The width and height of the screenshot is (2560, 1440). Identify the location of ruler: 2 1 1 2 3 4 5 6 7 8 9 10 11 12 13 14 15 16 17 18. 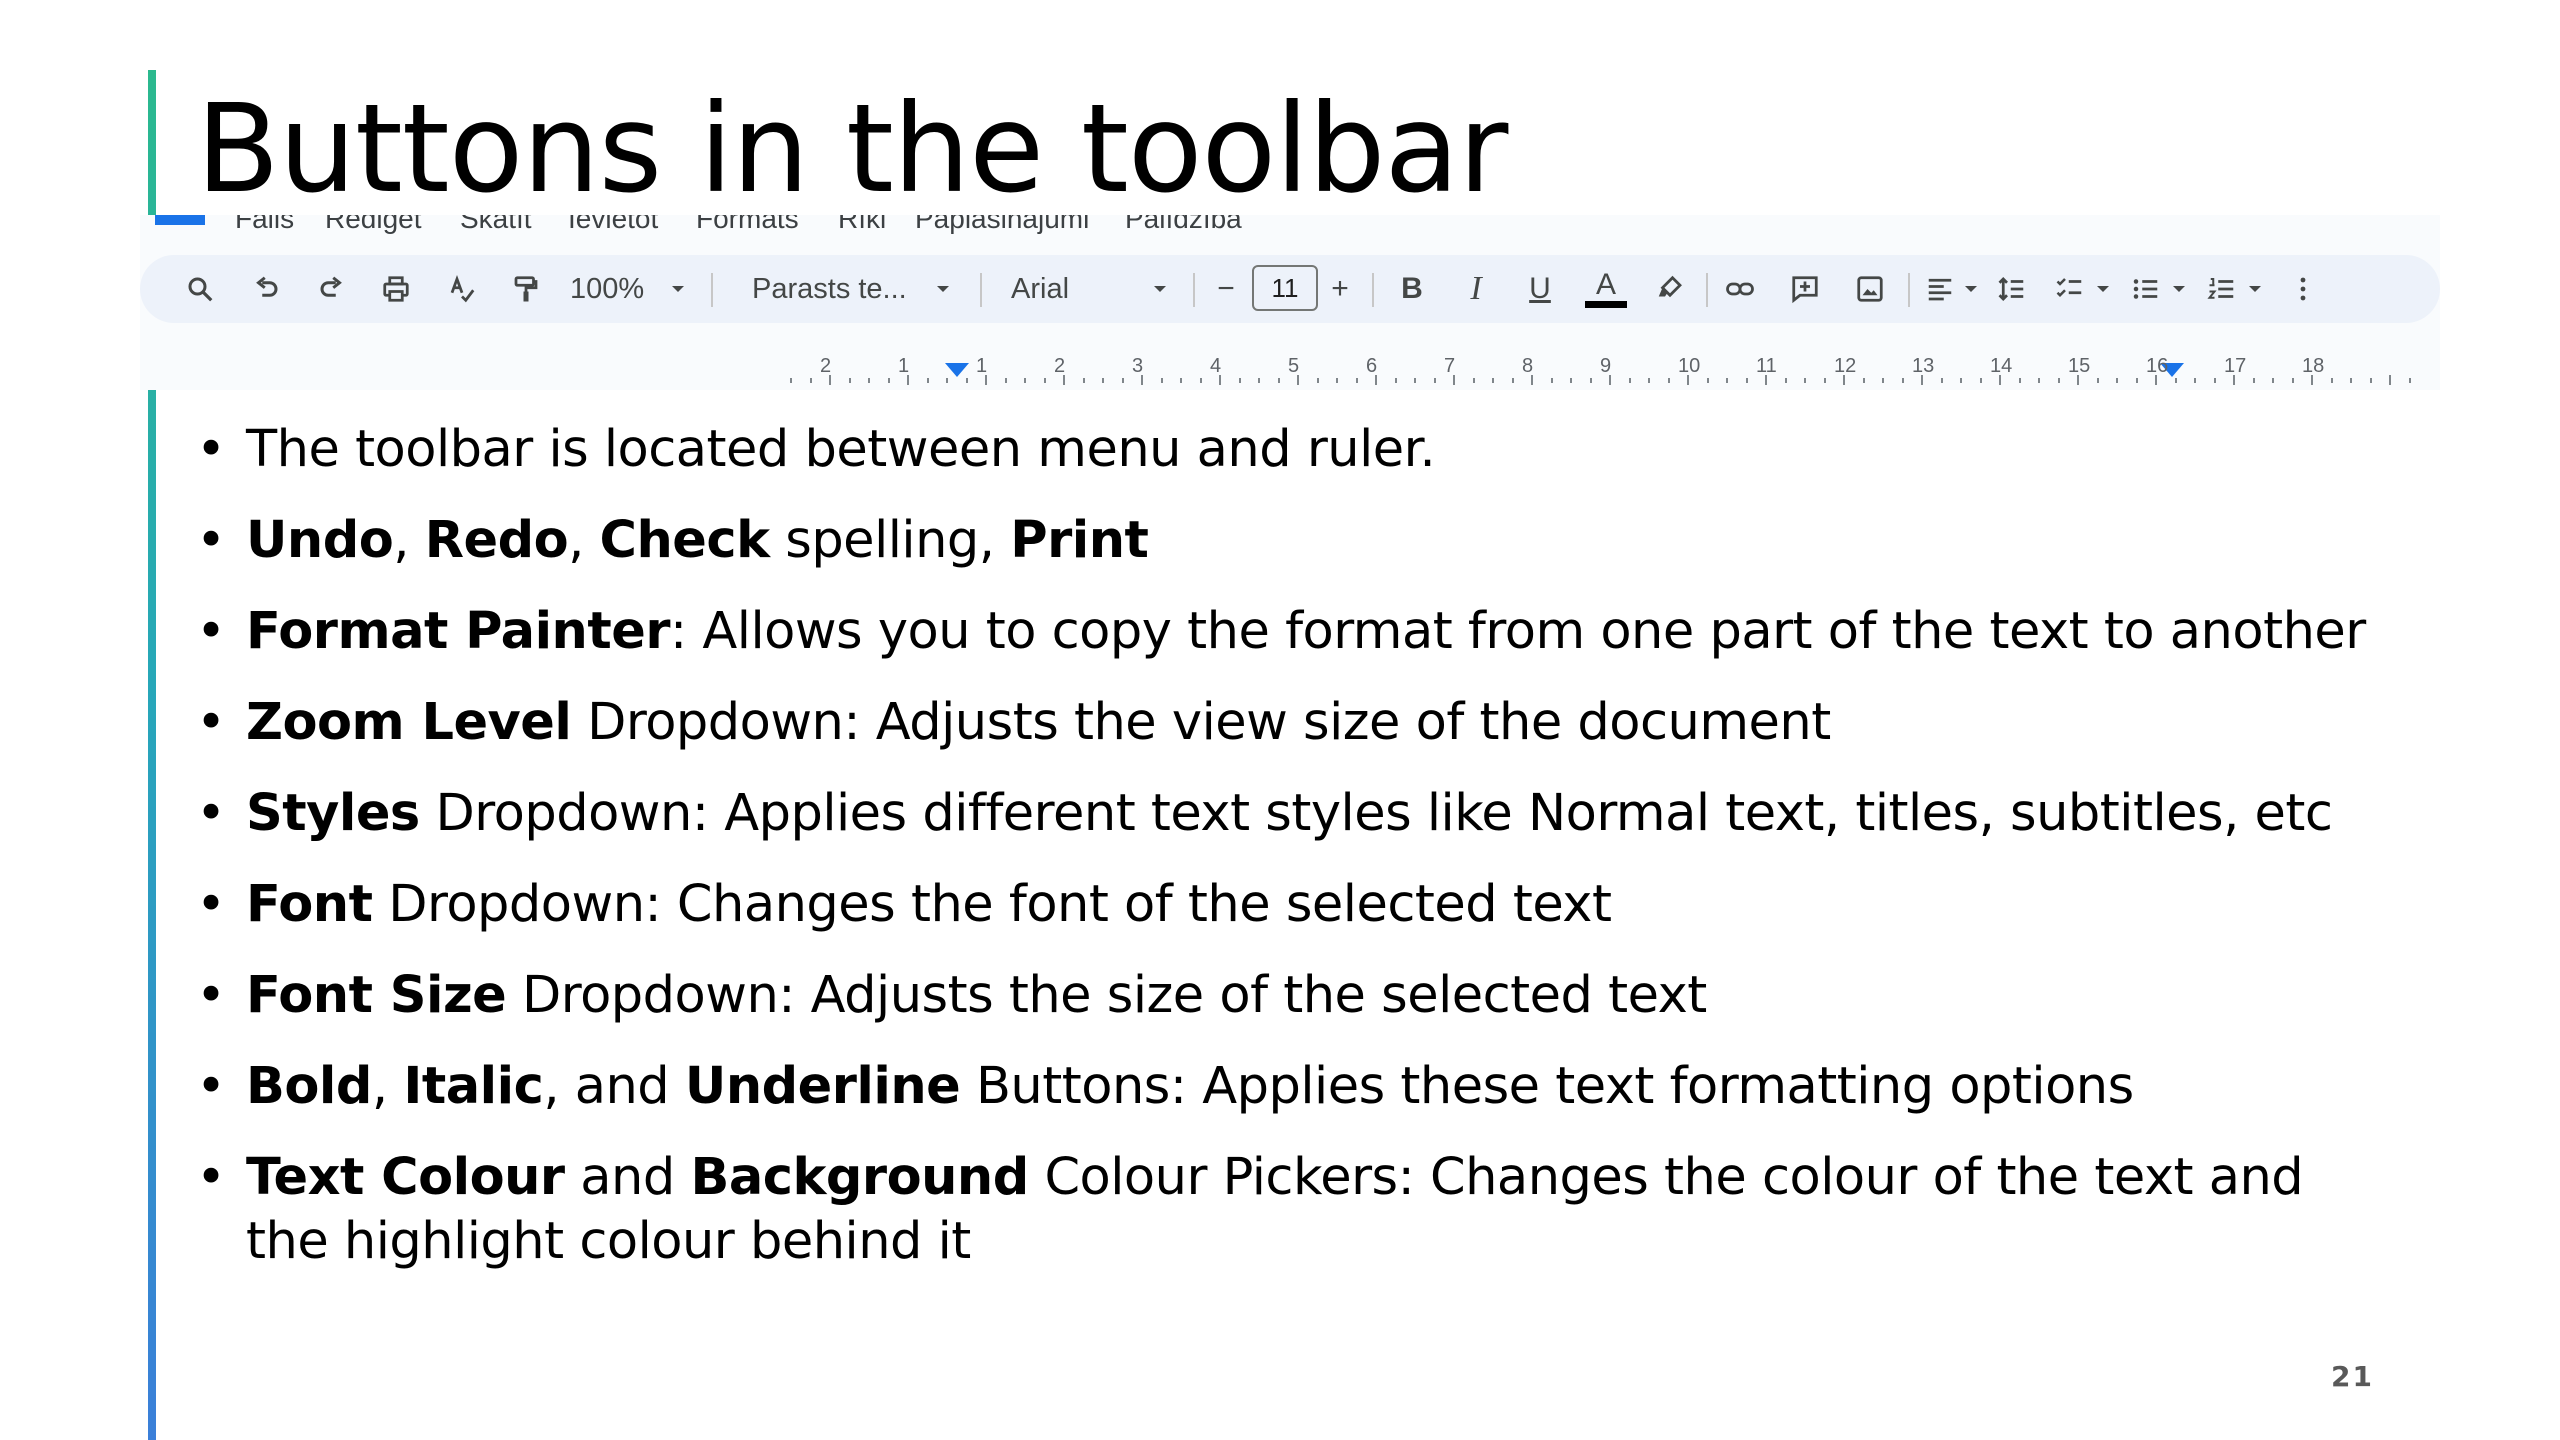
(1525, 371).